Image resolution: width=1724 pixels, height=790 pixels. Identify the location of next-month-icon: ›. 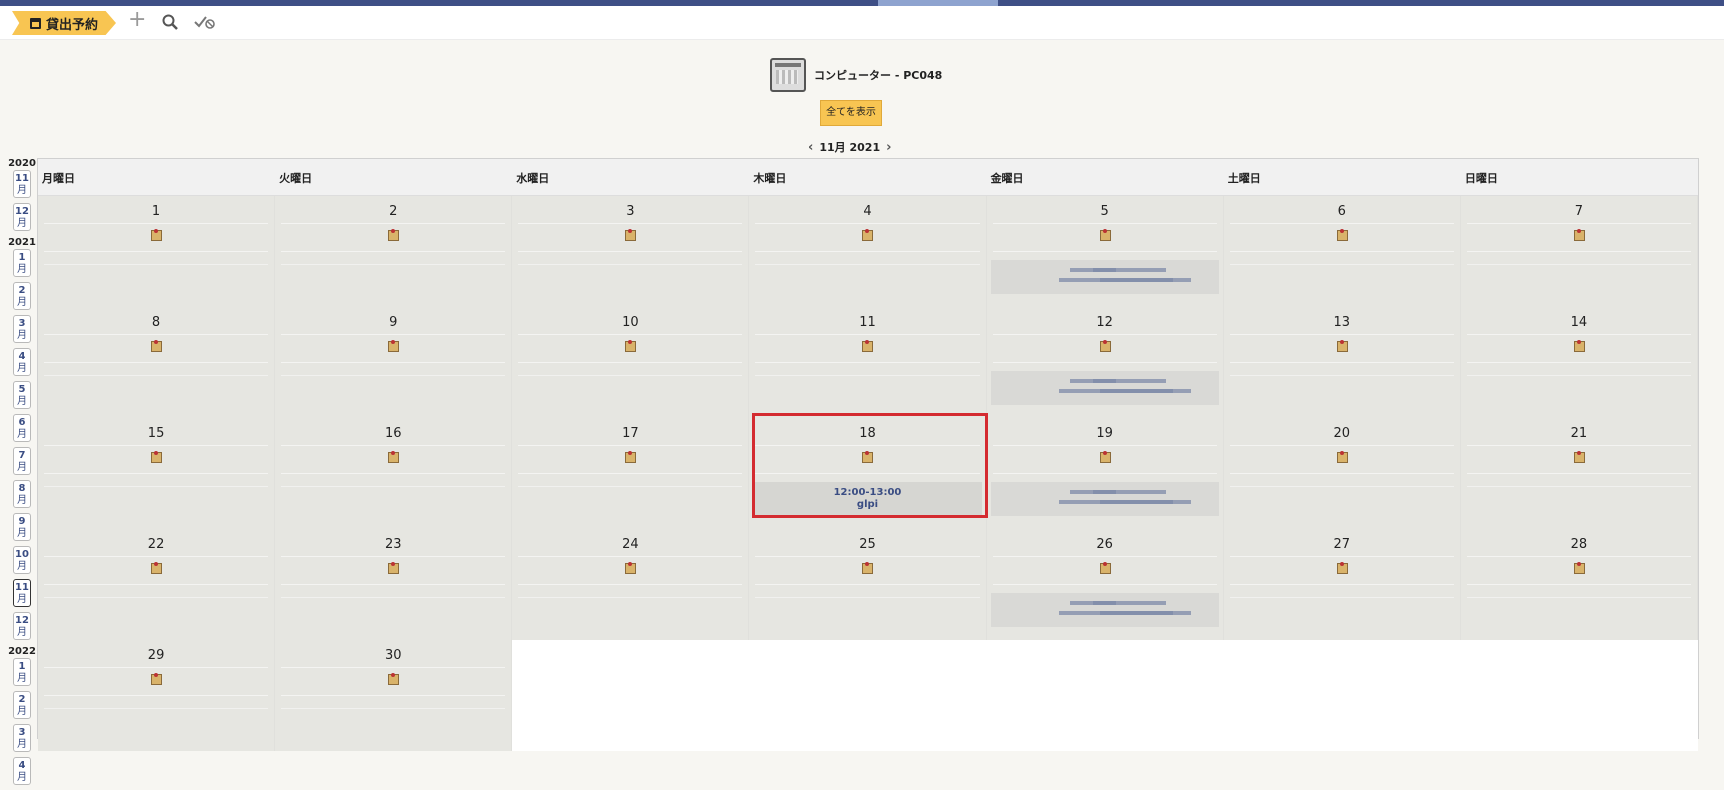
(888, 147).